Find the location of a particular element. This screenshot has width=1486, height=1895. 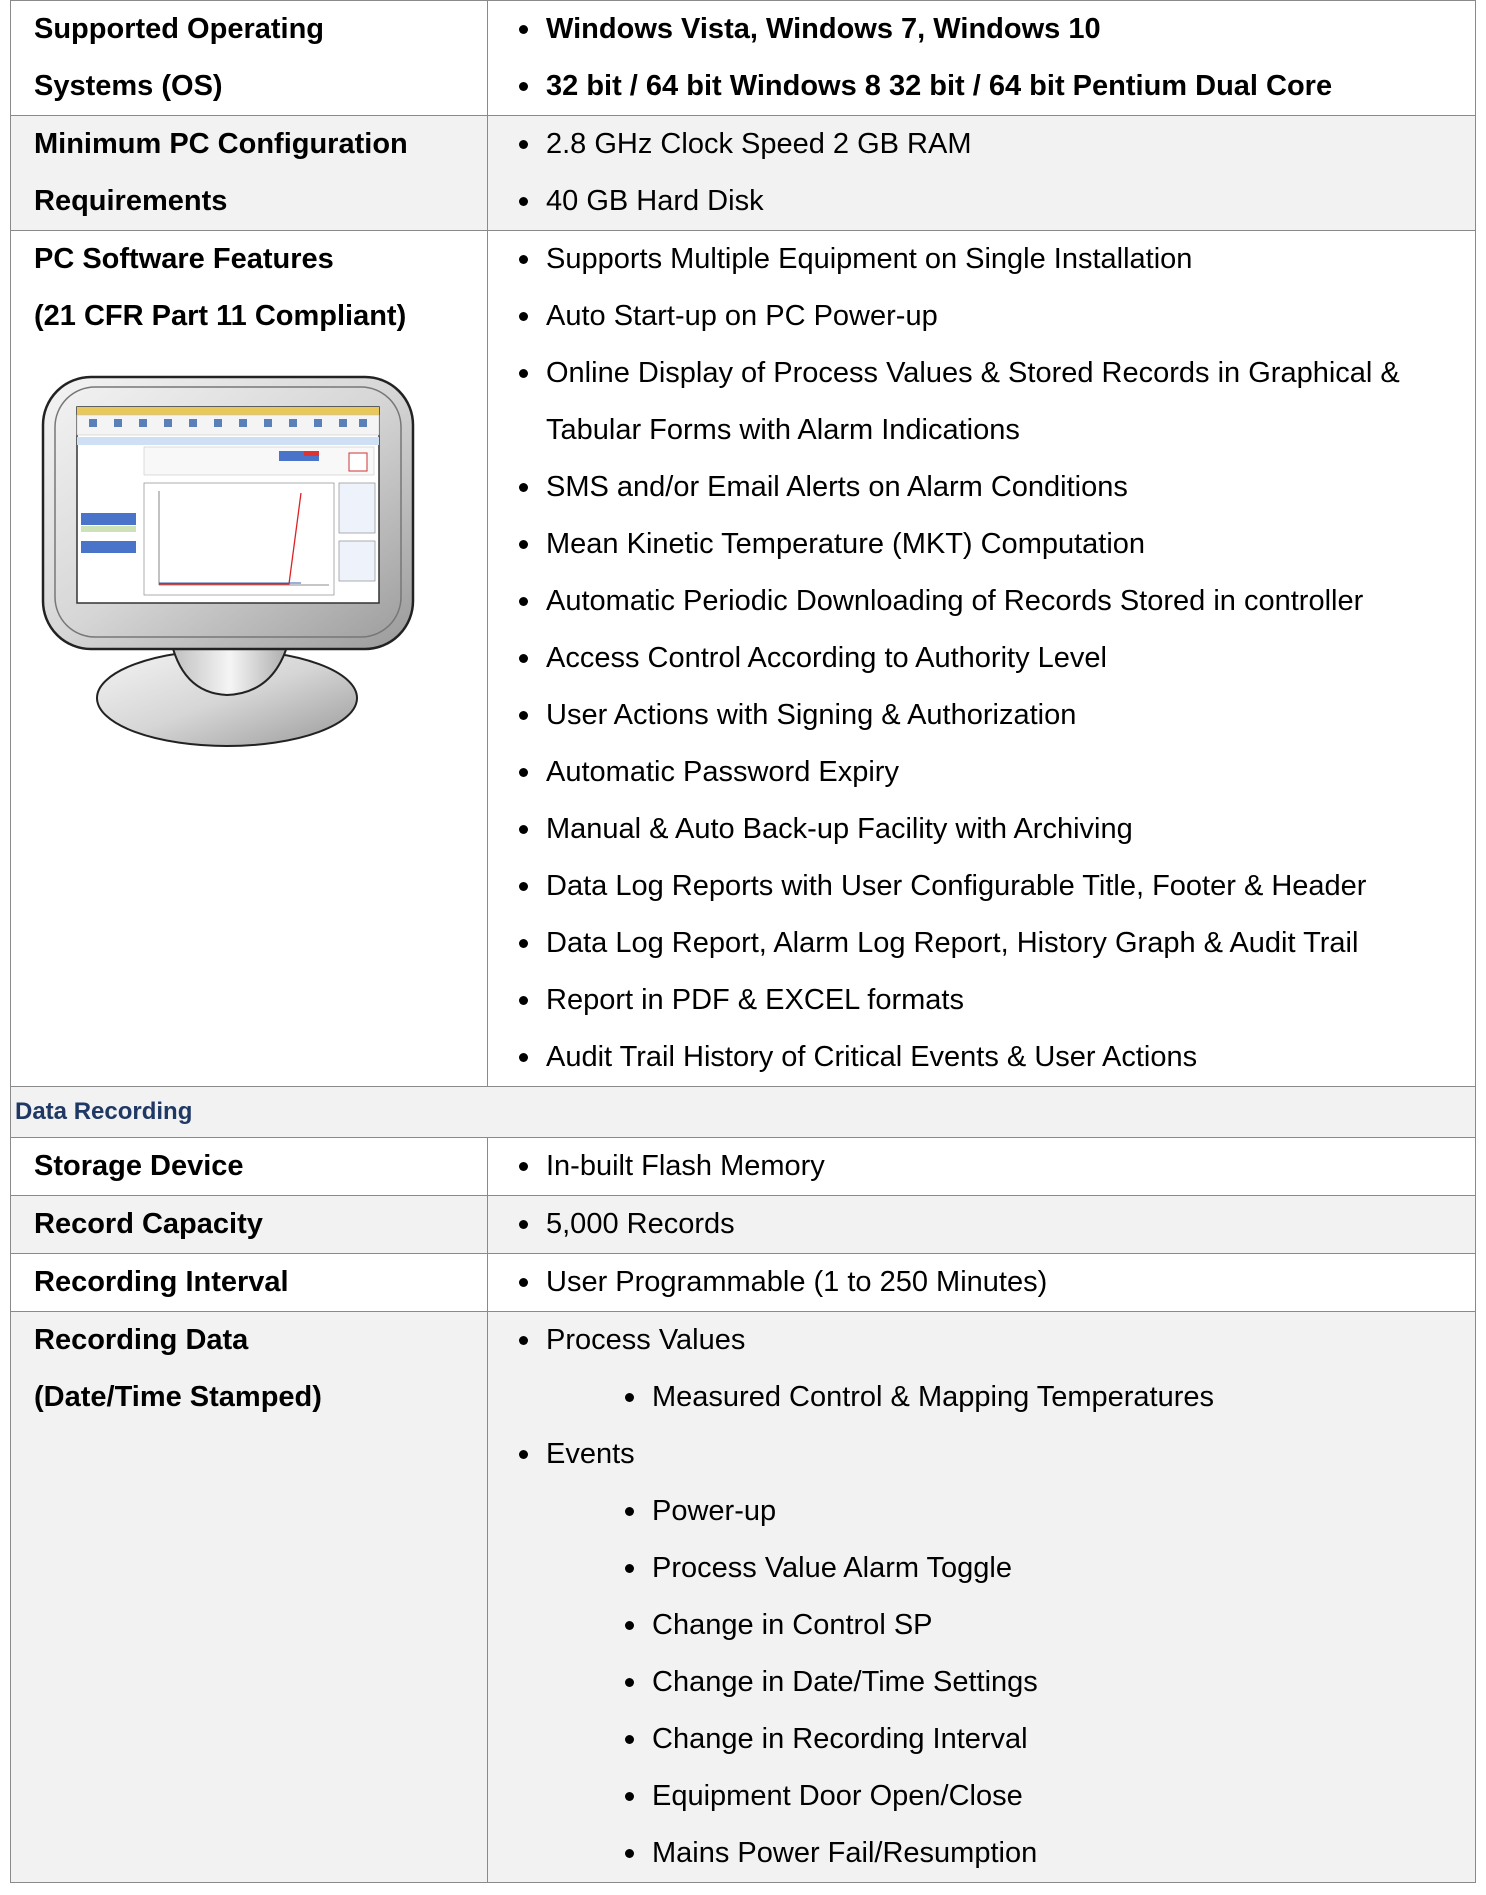

row-record-capacity: Record Capacity 5,000 Records is located at coordinates (743, 1224).